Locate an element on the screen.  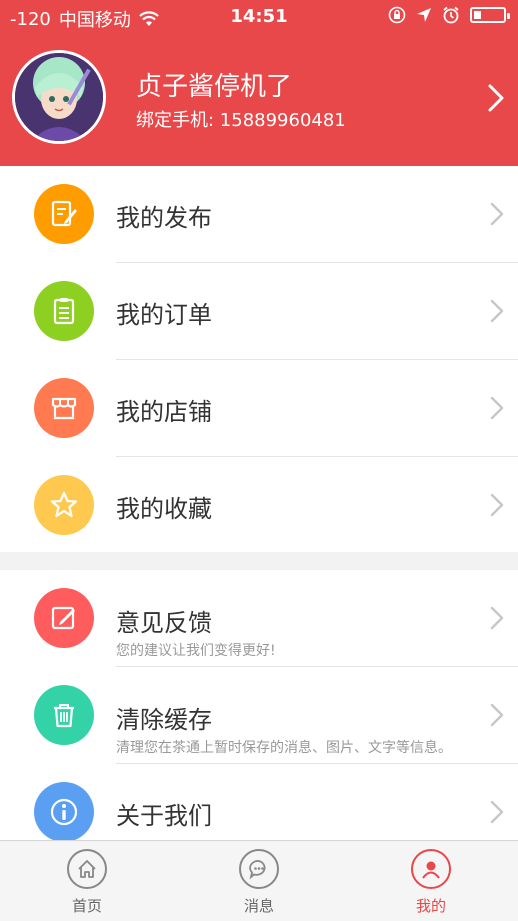
menu-item-label: 意见反馈 is located at coordinates (164, 623).